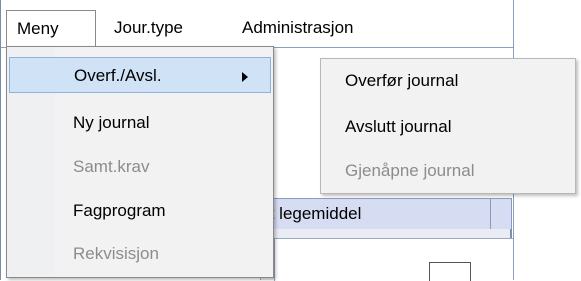 This screenshot has height=281, width=581. I want to click on submenu-arrow-icon, so click(245, 77).